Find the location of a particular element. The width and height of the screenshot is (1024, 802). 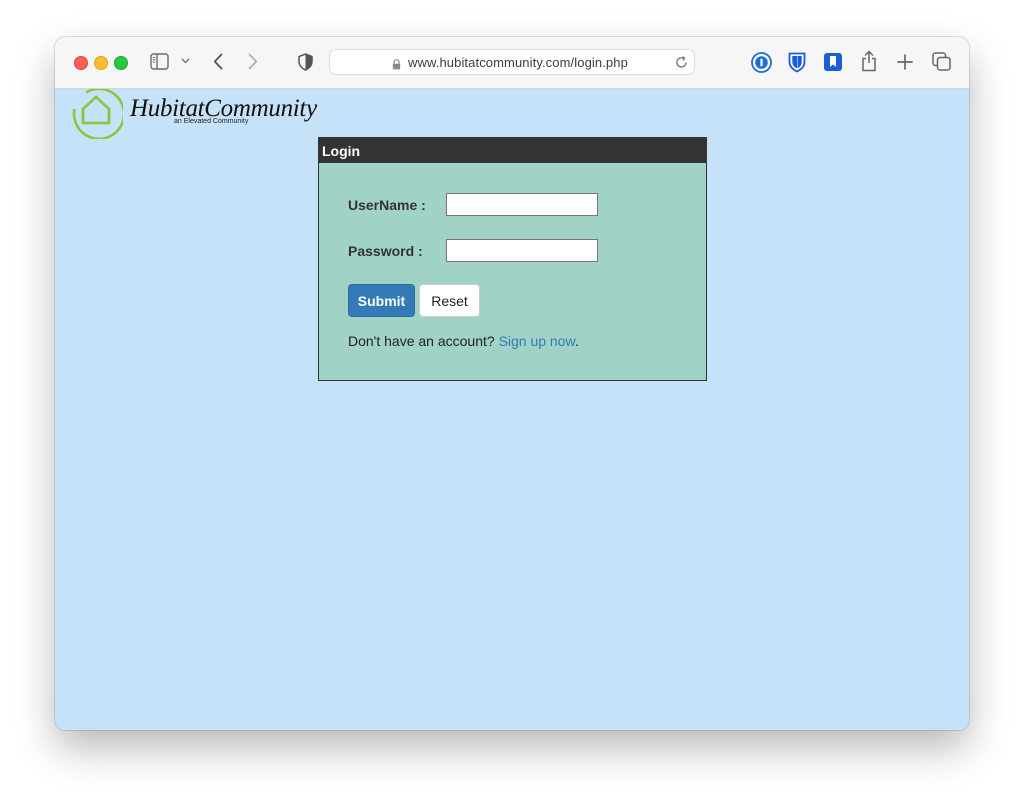

lock-icon is located at coordinates (396, 66).